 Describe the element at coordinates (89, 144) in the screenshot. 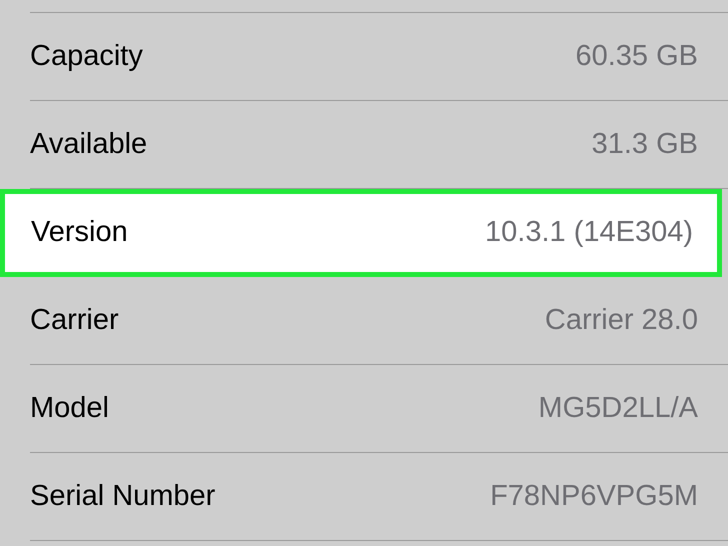

I see `row-label: Available` at that location.